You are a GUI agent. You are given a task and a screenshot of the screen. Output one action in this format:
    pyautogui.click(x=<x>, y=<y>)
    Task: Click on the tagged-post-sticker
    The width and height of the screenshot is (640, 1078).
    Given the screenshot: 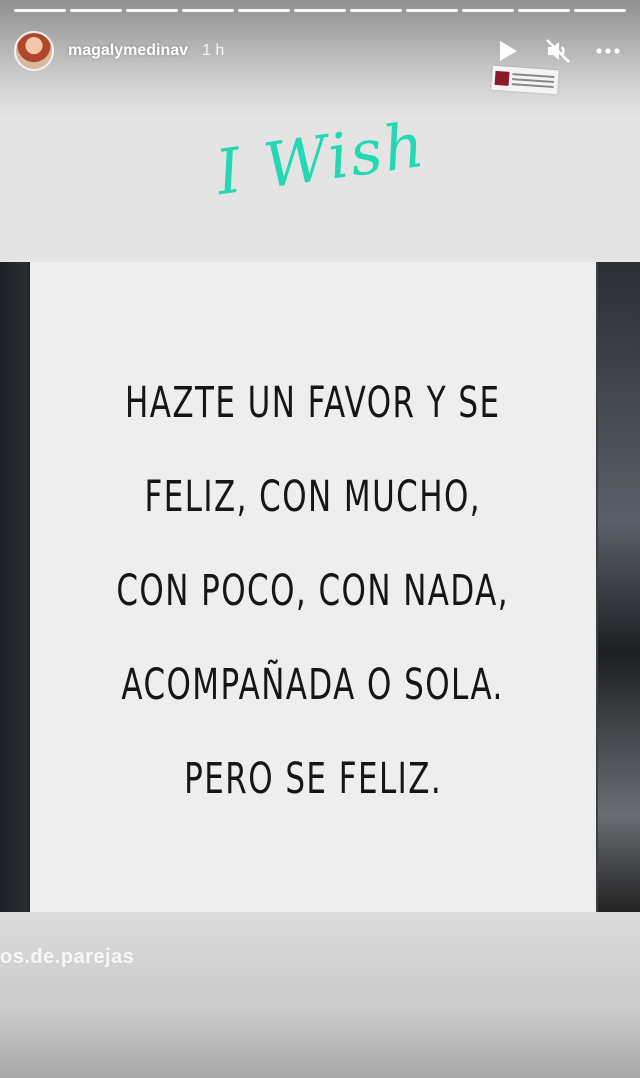 What is the action you would take?
    pyautogui.click(x=525, y=80)
    